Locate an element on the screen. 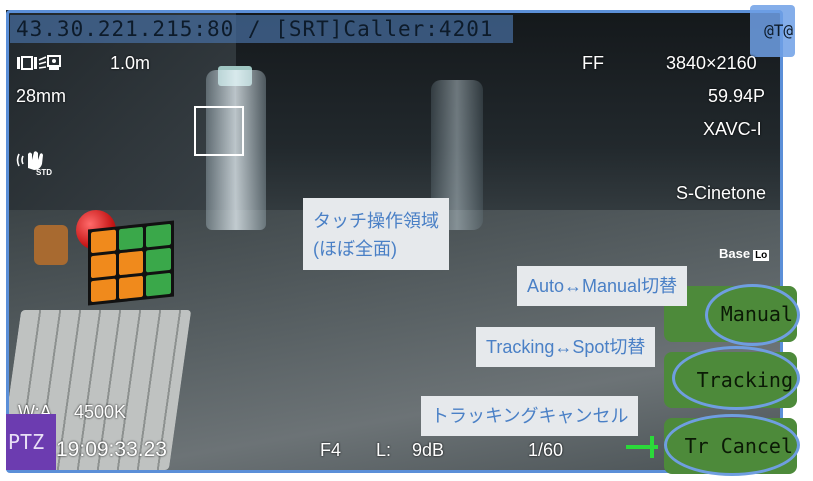 The width and height of the screenshot is (813, 481). tracking-spot-note: Tracking↔Spot切替 is located at coordinates (566, 347).